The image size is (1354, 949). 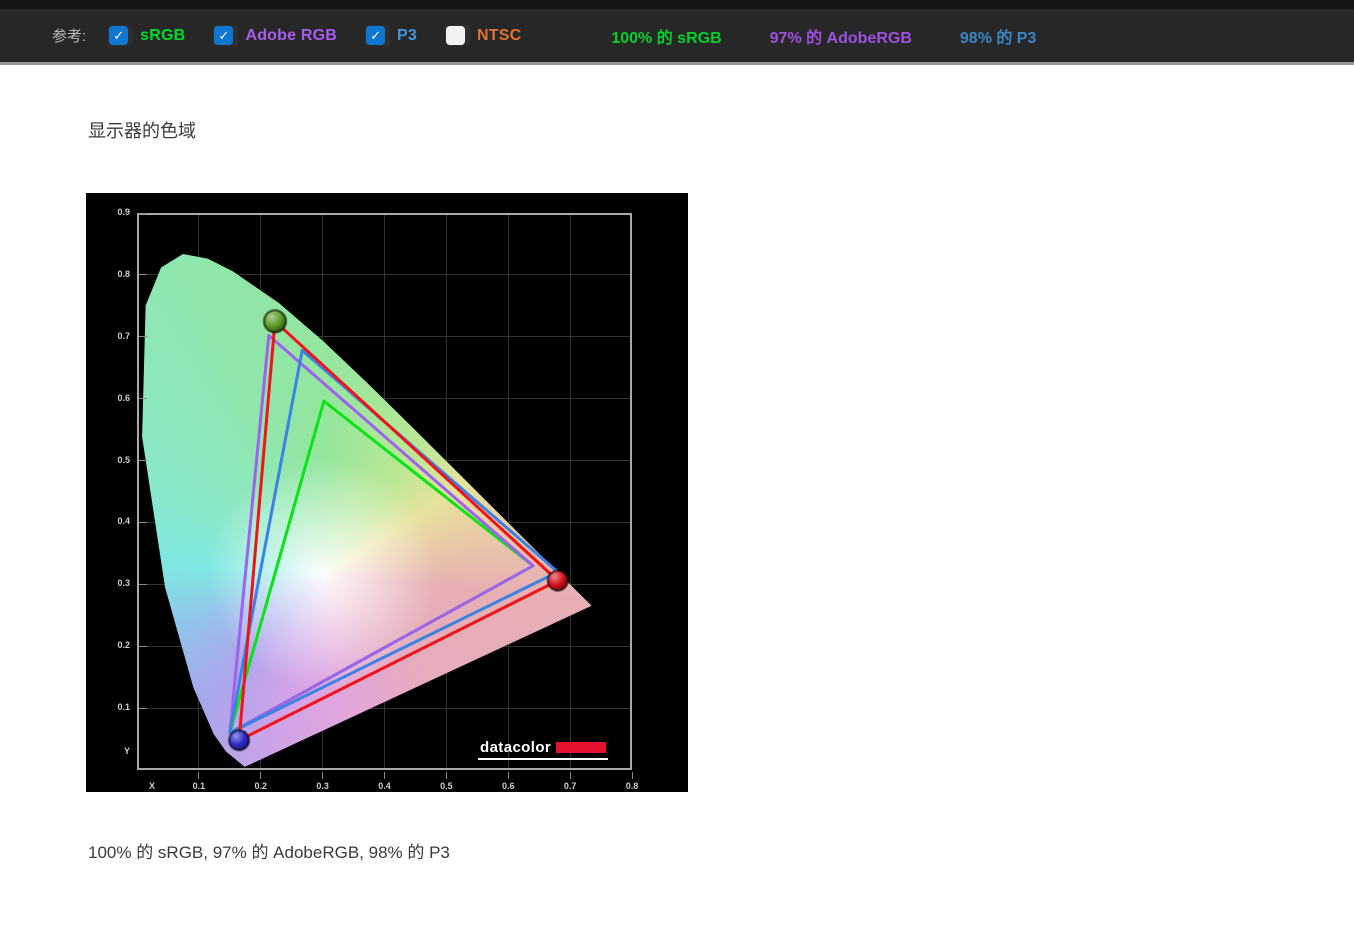 What do you see at coordinates (123, 583) in the screenshot?
I see `y-tick-label: 0.3` at bounding box center [123, 583].